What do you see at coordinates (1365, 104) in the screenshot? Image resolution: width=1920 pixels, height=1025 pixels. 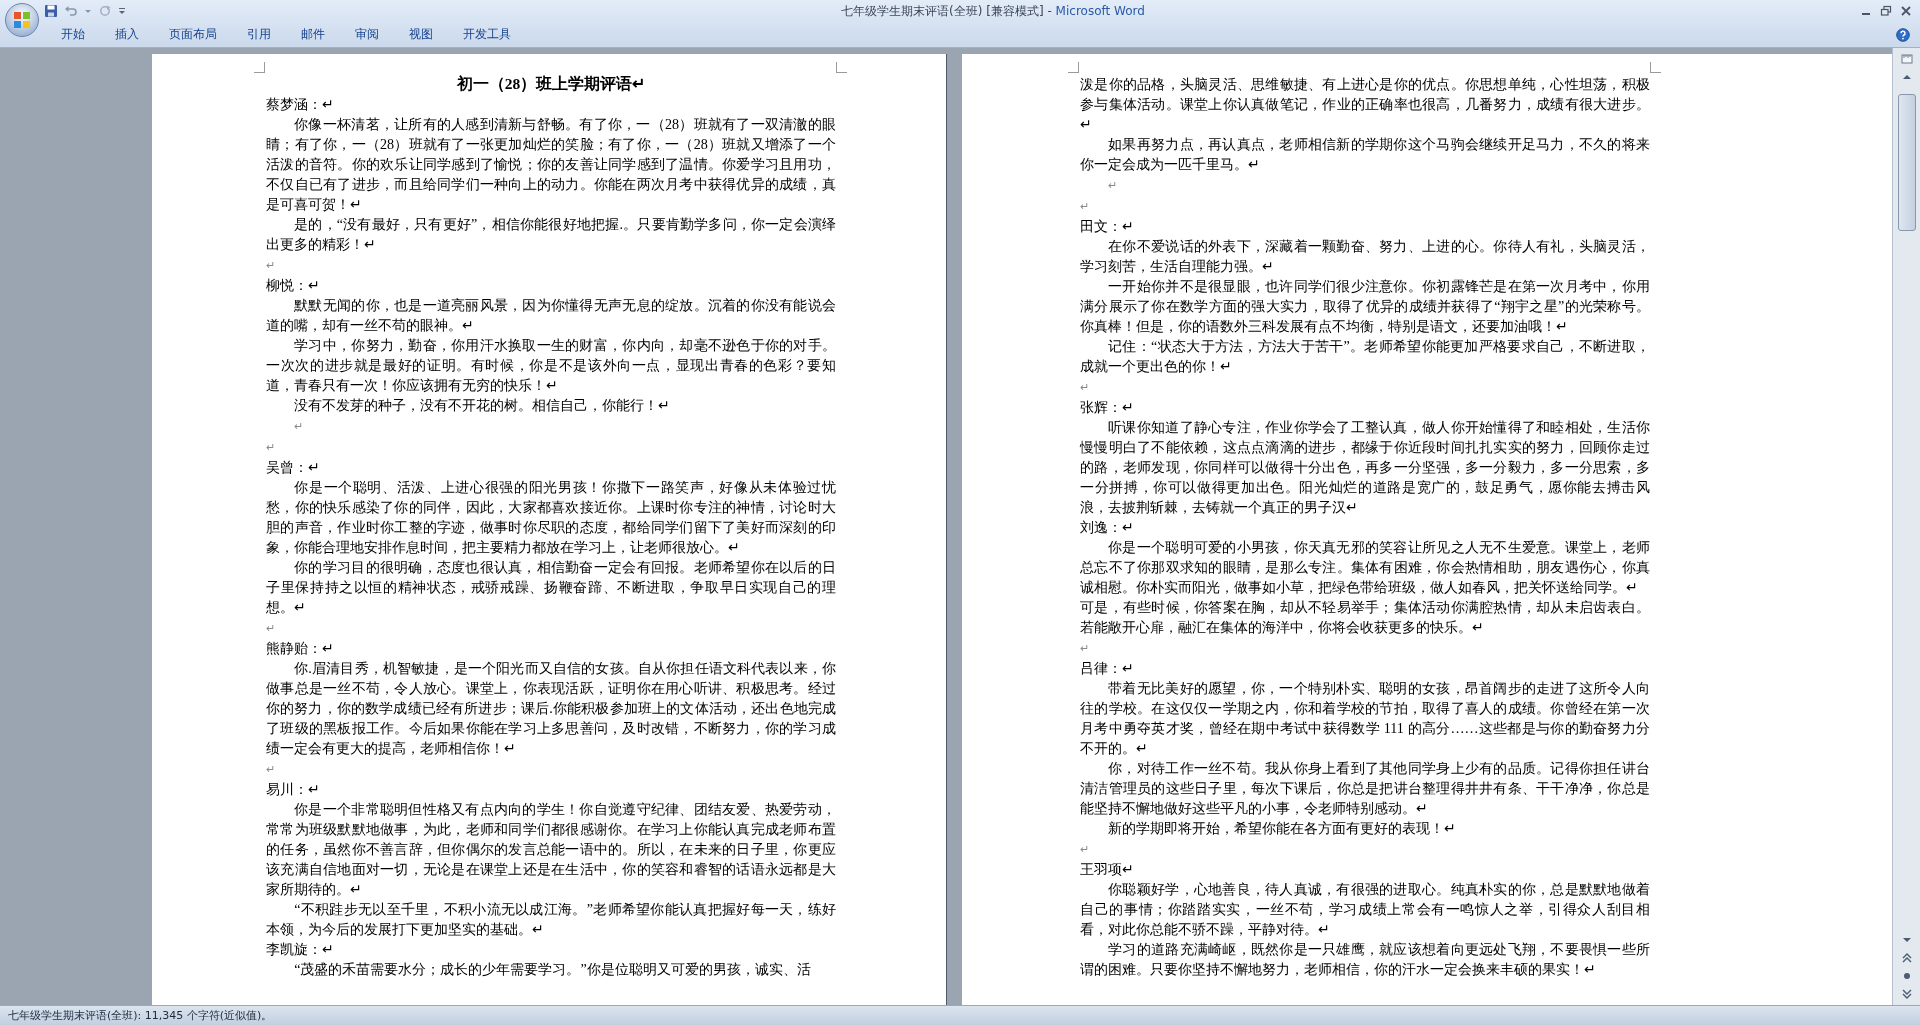 I see `comment-paragraph: 泼是你的品格，头脑灵活、思维敏捷、有上进心是你的优点。你思想单纯，心性坦荡，积极参与集体活动。课堂上你认真做笔记，作业的正确率也很高，几番努力，成绩有很大进步。↵` at bounding box center [1365, 104].